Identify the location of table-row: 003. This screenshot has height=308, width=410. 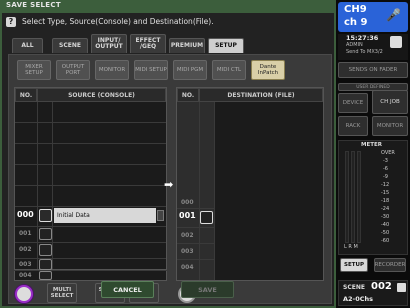
(90, 265).